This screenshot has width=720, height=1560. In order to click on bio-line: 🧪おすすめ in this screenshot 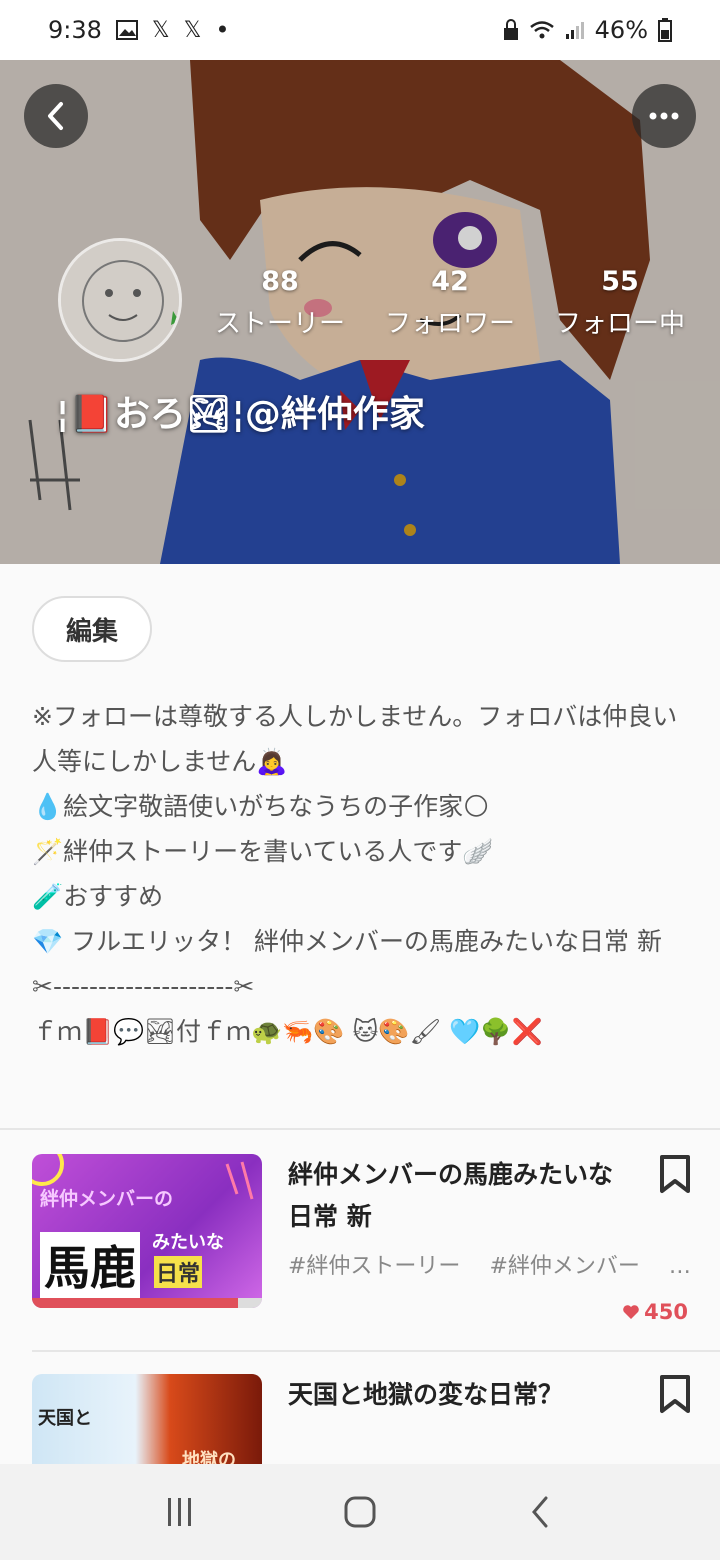, I will do `click(98, 896)`.